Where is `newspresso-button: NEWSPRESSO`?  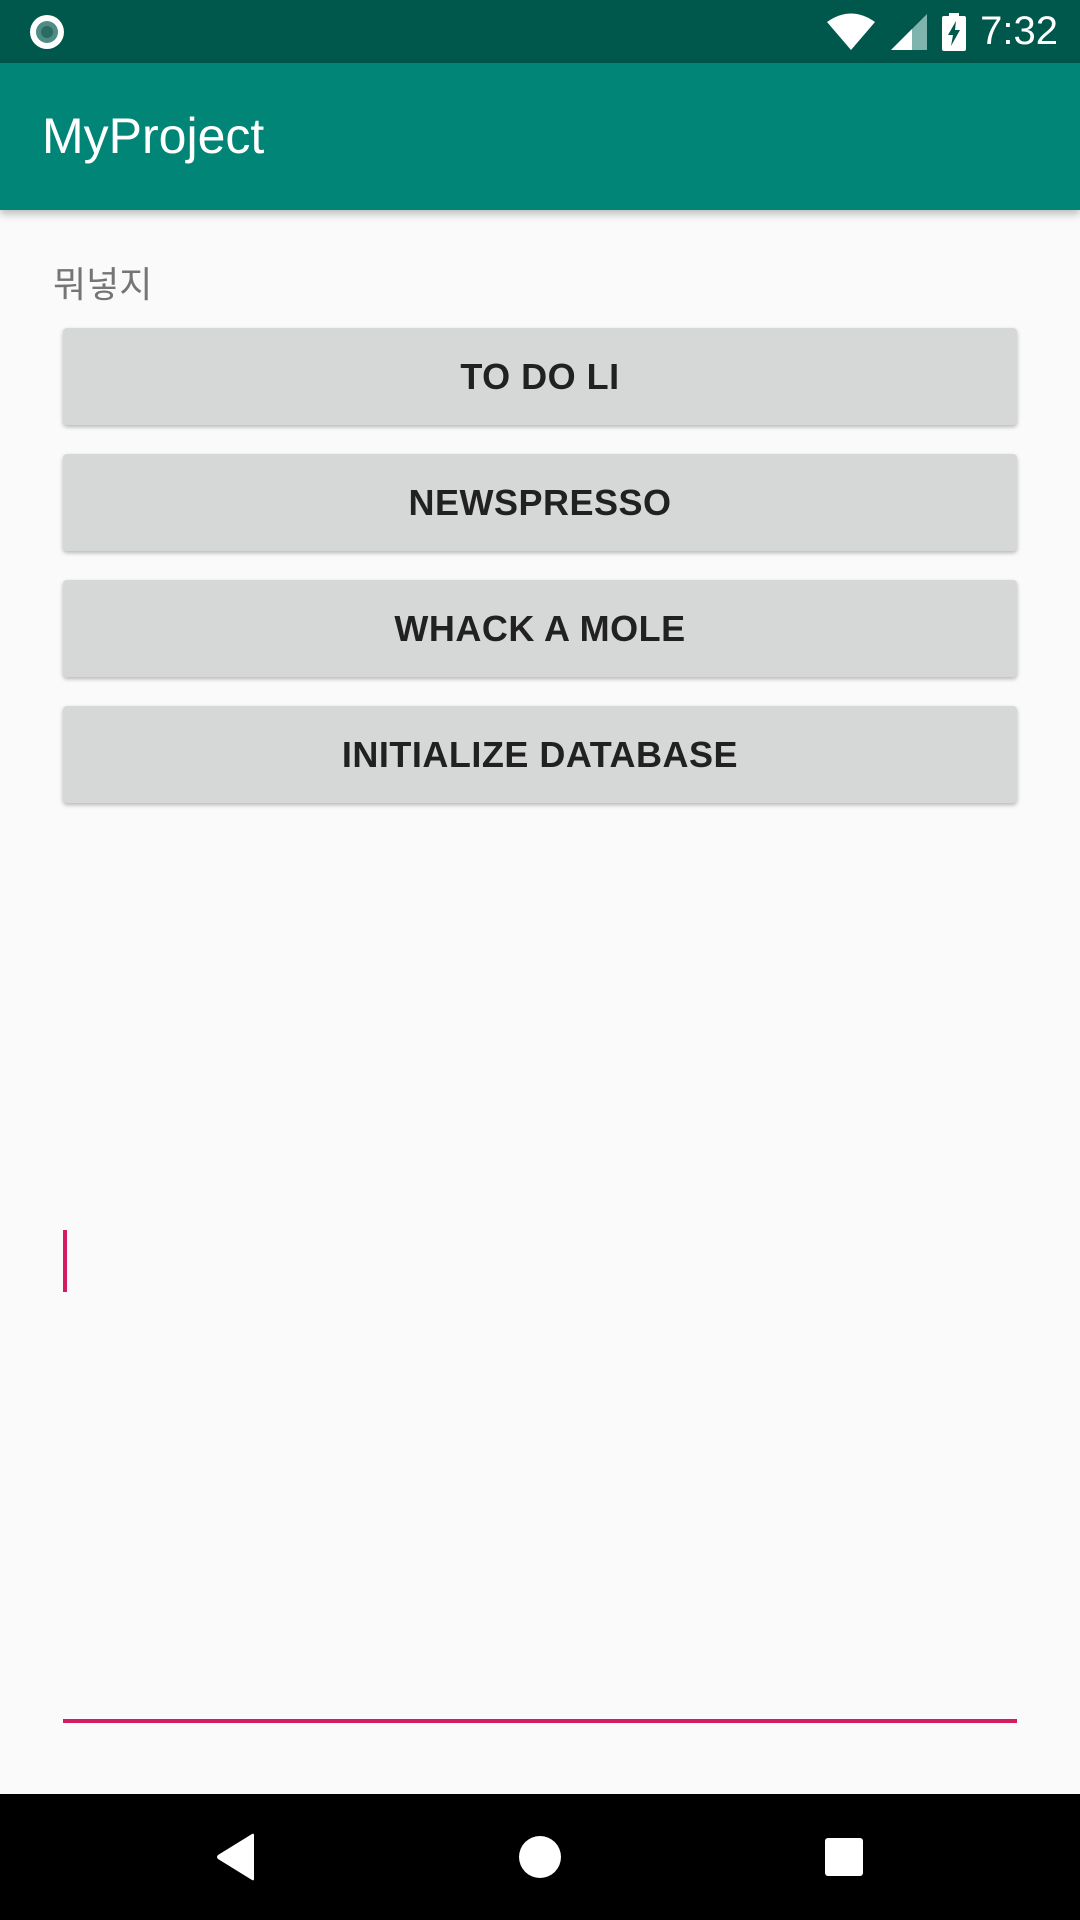
newspresso-button: NEWSPRESSO is located at coordinates (540, 502).